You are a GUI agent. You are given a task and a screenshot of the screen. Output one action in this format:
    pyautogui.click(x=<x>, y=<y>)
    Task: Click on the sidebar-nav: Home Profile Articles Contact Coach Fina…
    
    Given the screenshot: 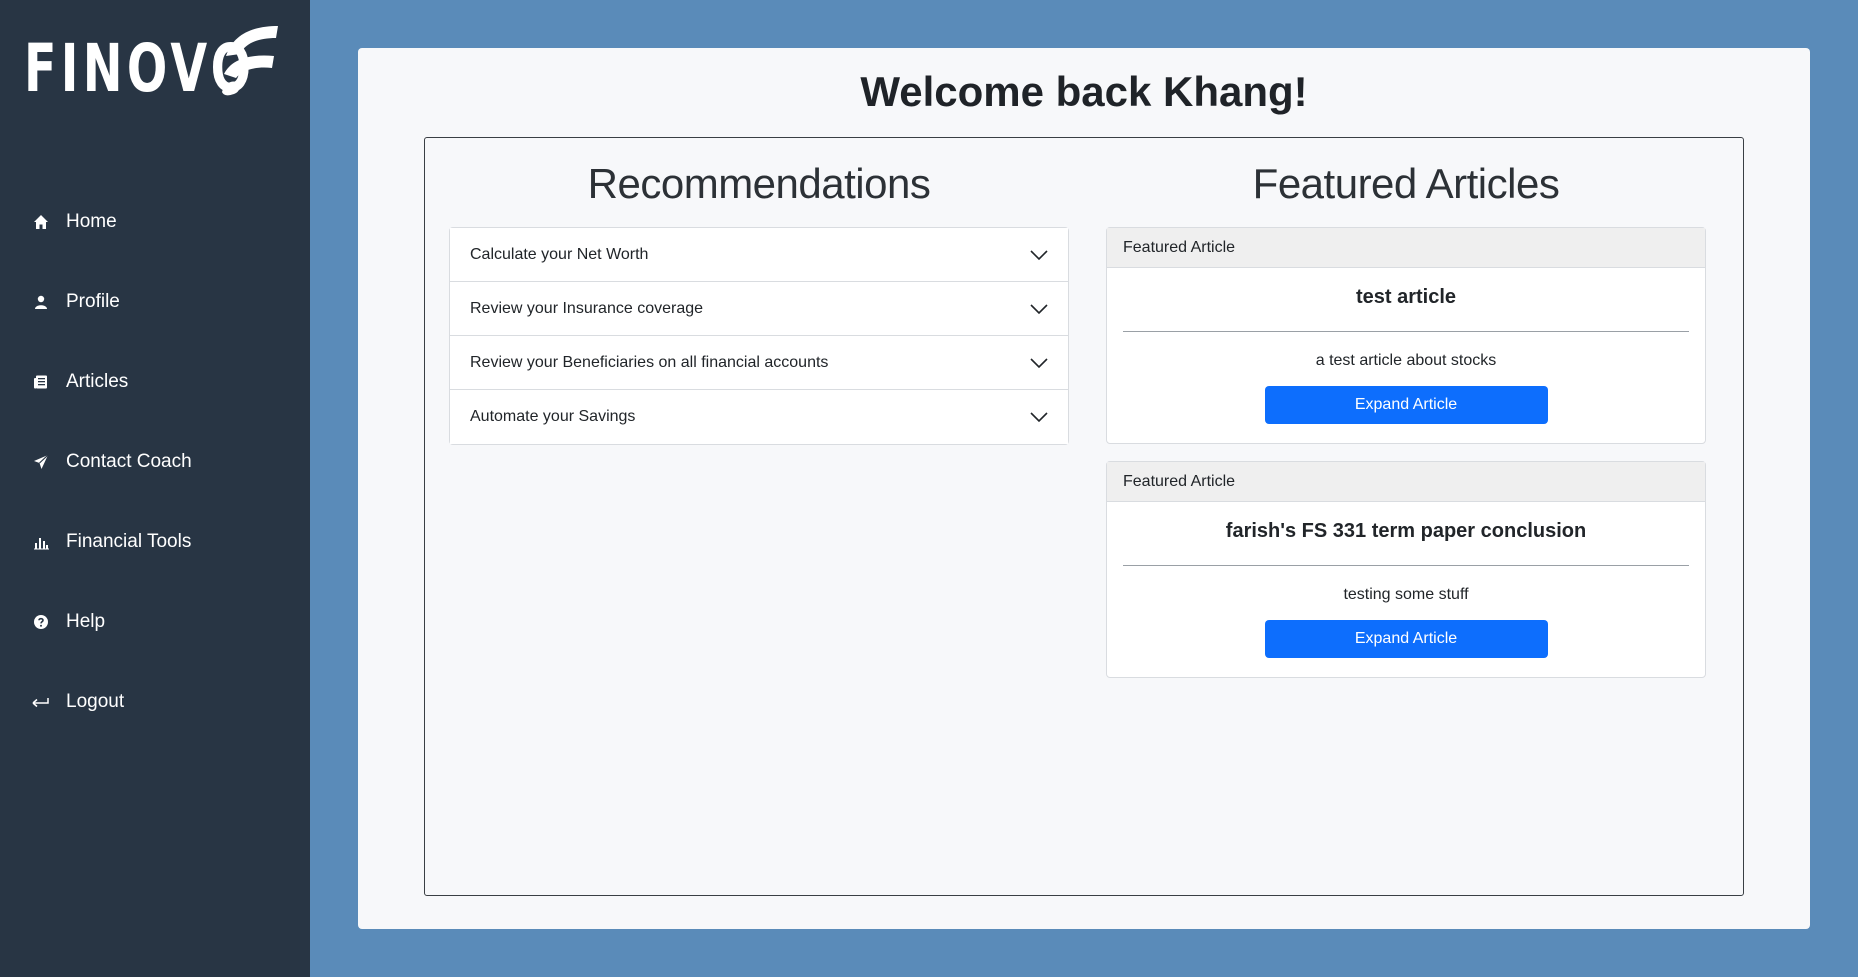 What is the action you would take?
    pyautogui.click(x=155, y=462)
    